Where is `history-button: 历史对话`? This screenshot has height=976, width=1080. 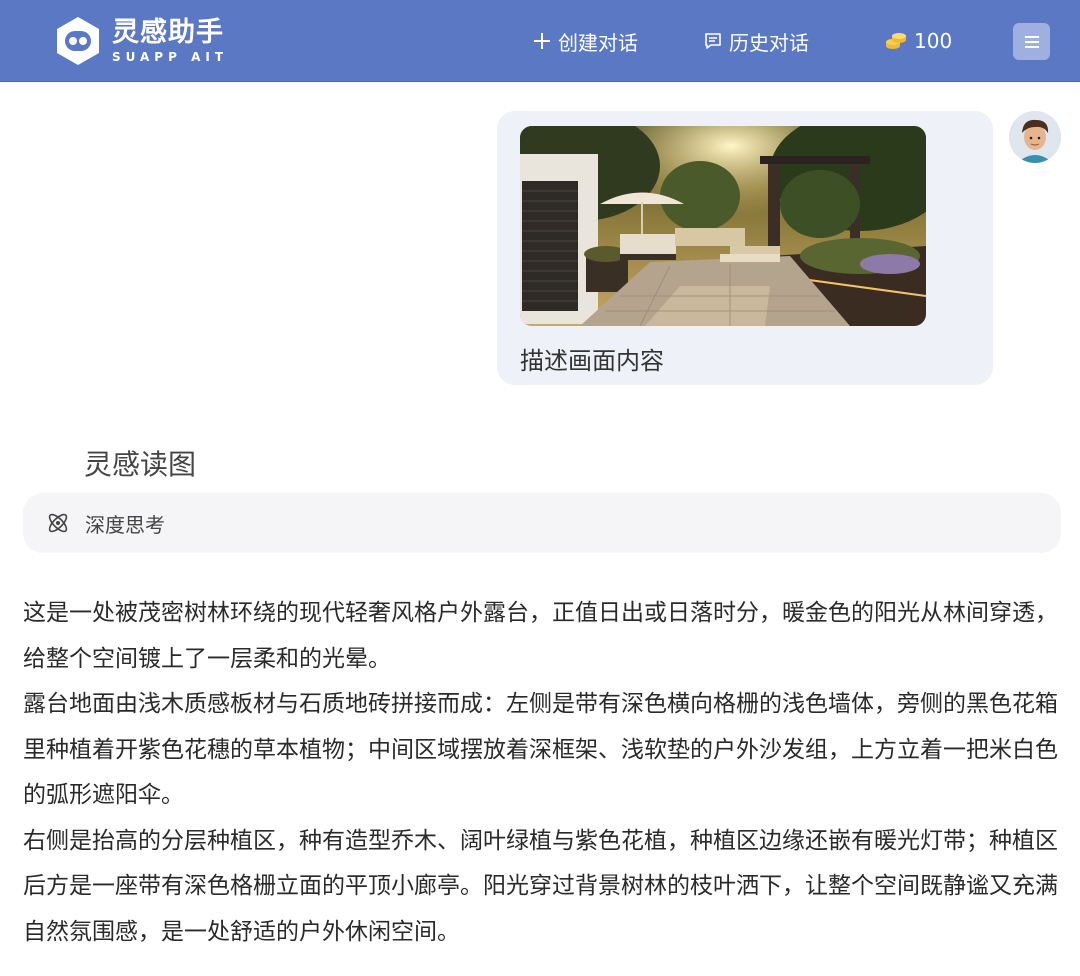 history-button: 历史对话 is located at coordinates (756, 41).